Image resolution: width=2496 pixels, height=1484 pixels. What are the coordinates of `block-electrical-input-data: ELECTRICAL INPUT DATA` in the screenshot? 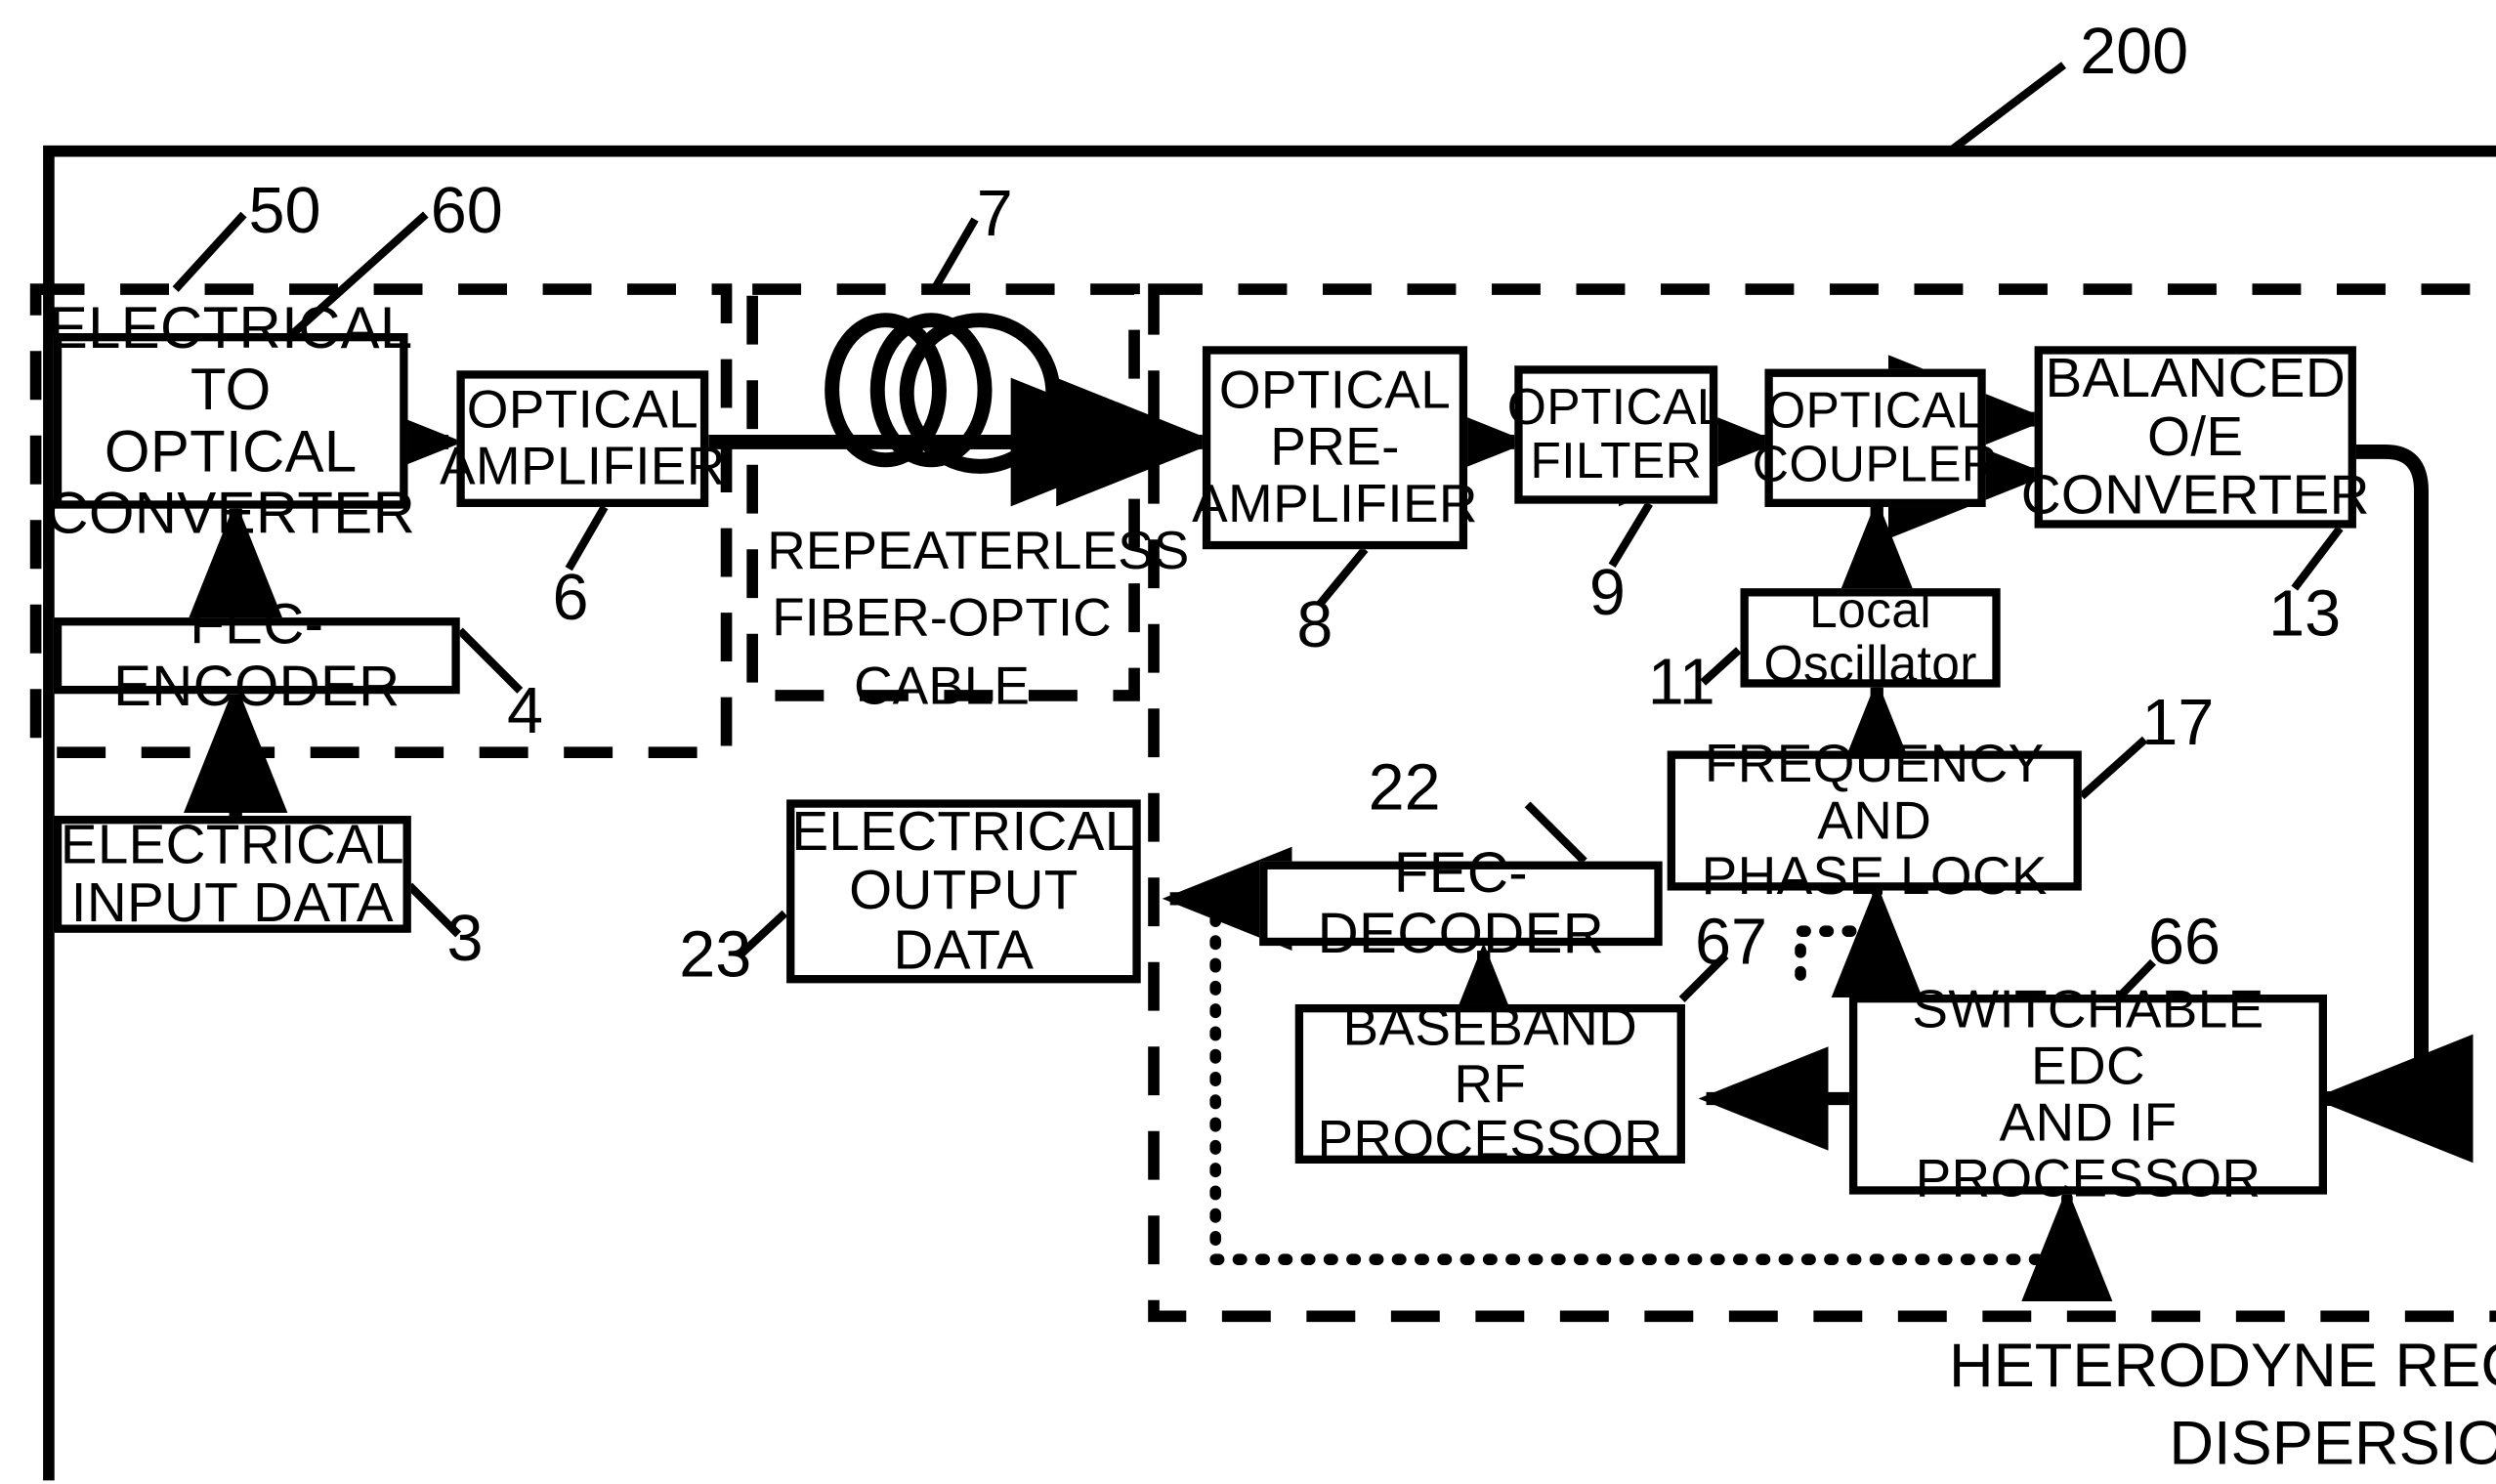 It's located at (232, 874).